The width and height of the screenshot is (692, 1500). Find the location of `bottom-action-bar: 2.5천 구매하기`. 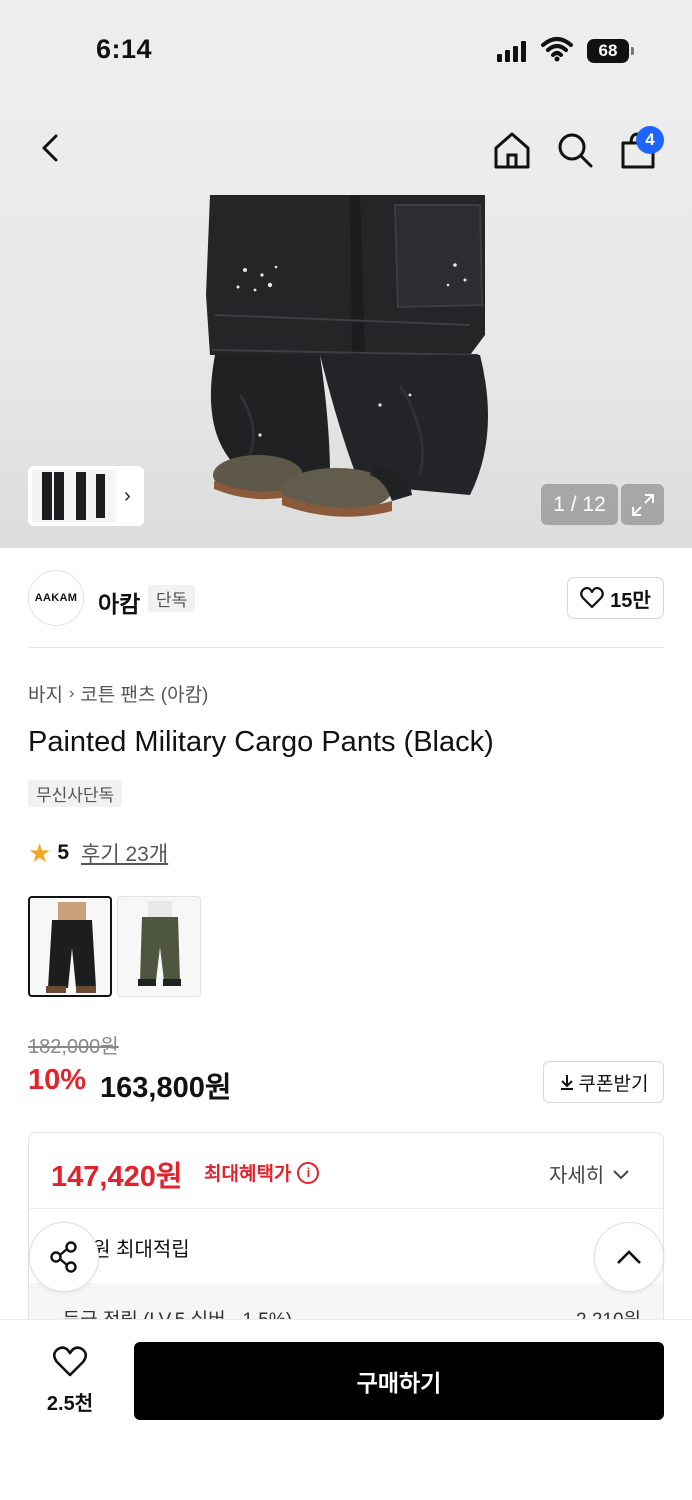

bottom-action-bar: 2.5천 구매하기 is located at coordinates (346, 1409).